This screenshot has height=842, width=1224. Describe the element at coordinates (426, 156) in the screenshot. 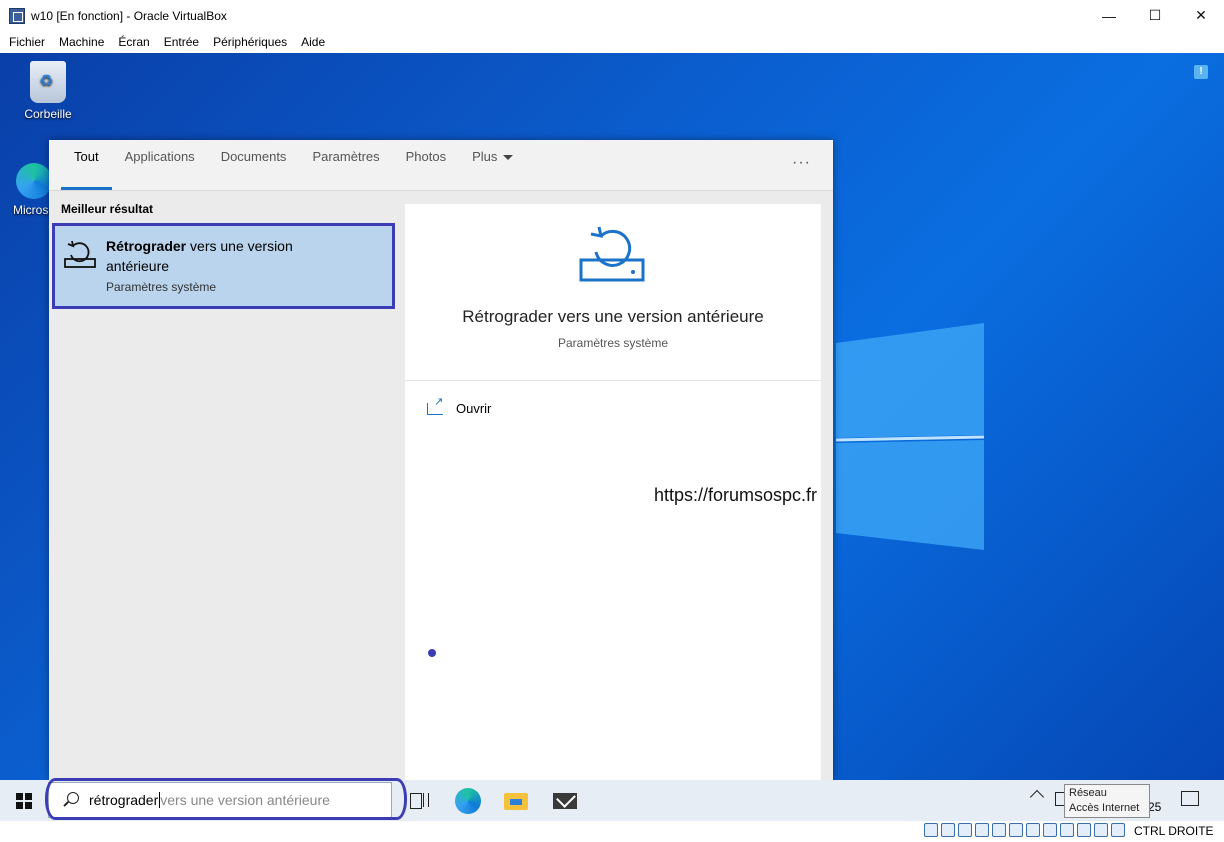

I see `tab-label: Photos` at that location.